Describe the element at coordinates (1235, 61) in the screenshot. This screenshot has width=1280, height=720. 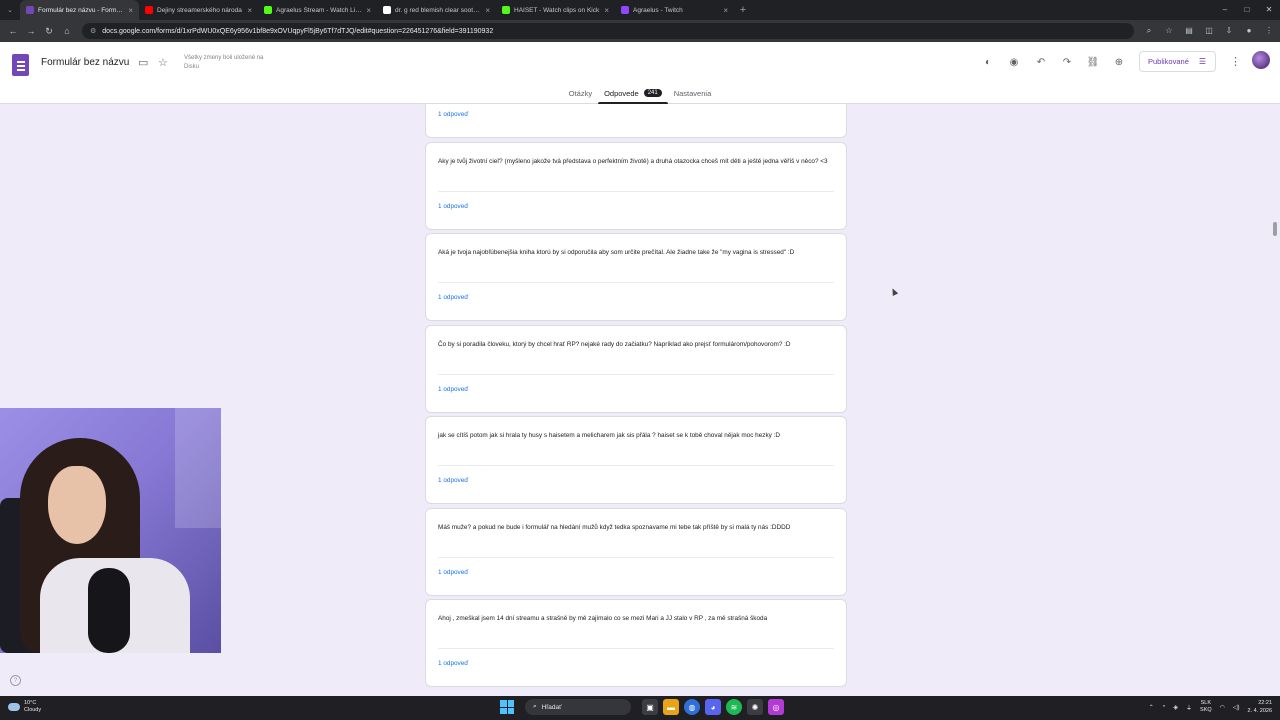
I see `more-options-icon: ⋮` at that location.